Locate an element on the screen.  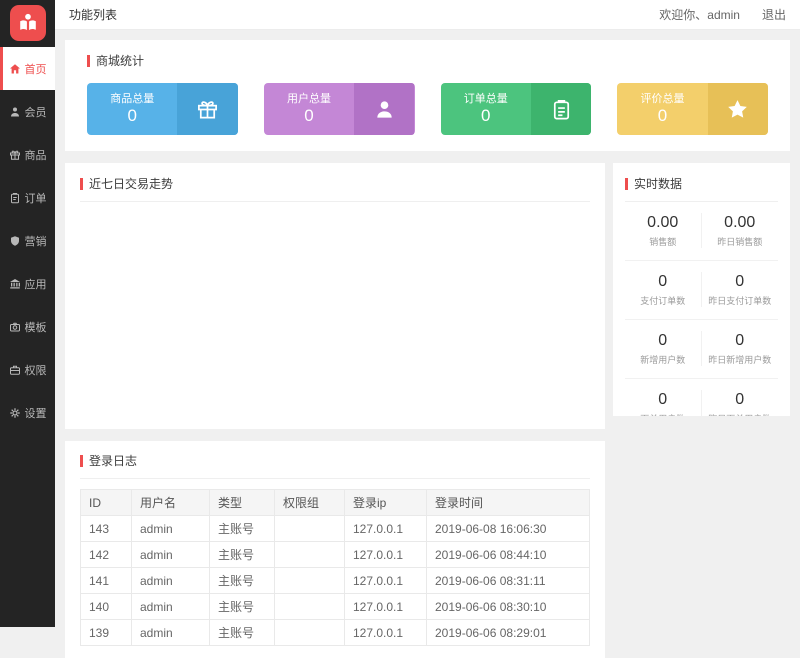
sidebar-item-permission: 权限 is located at coordinates (27, 369).